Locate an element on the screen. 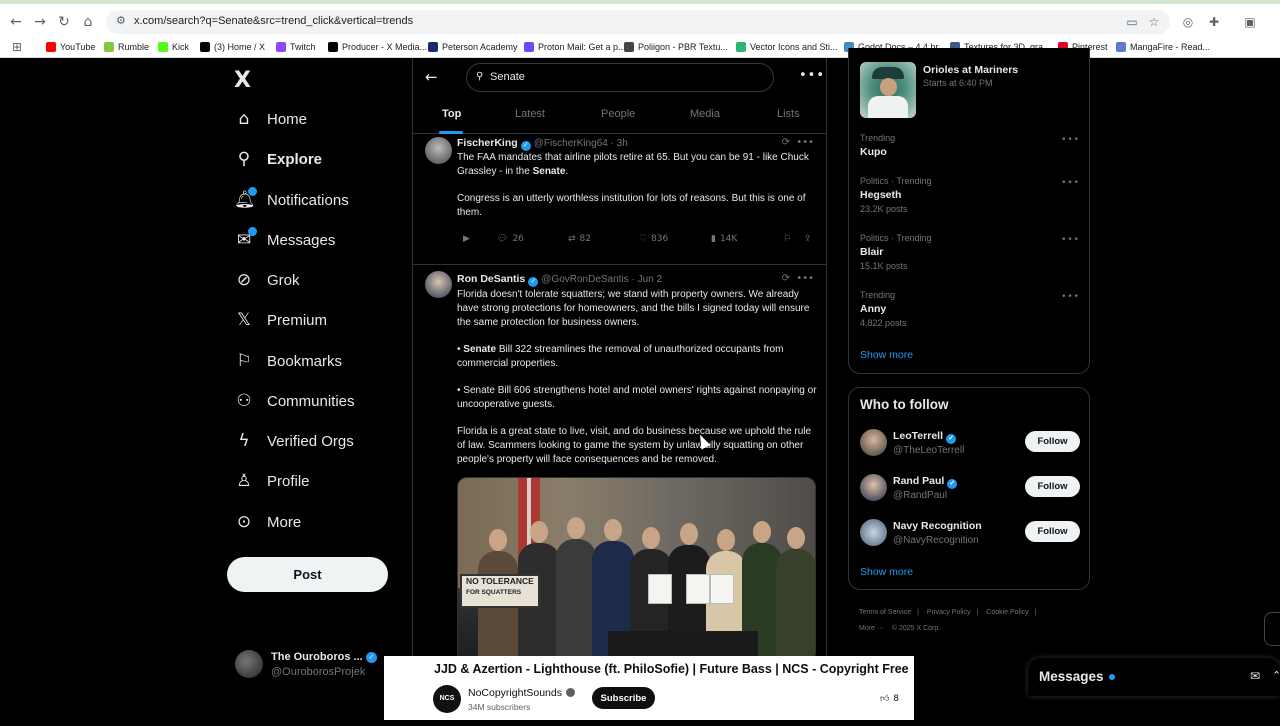  tab-media: Media is located at coordinates (705, 114).